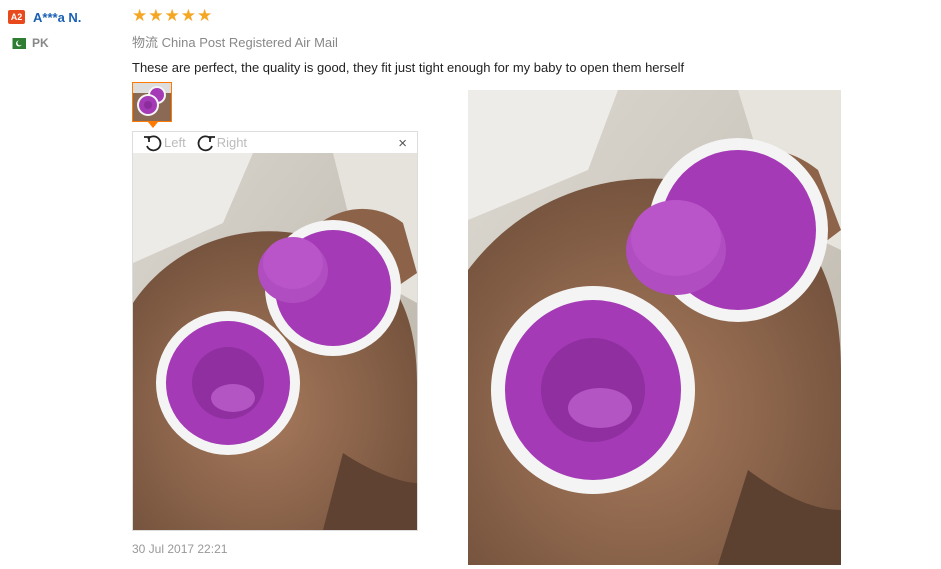 The width and height of the screenshot is (941, 569). Describe the element at coordinates (249, 42) in the screenshot. I see `shipping-method: China Post Registered Air Mail` at that location.